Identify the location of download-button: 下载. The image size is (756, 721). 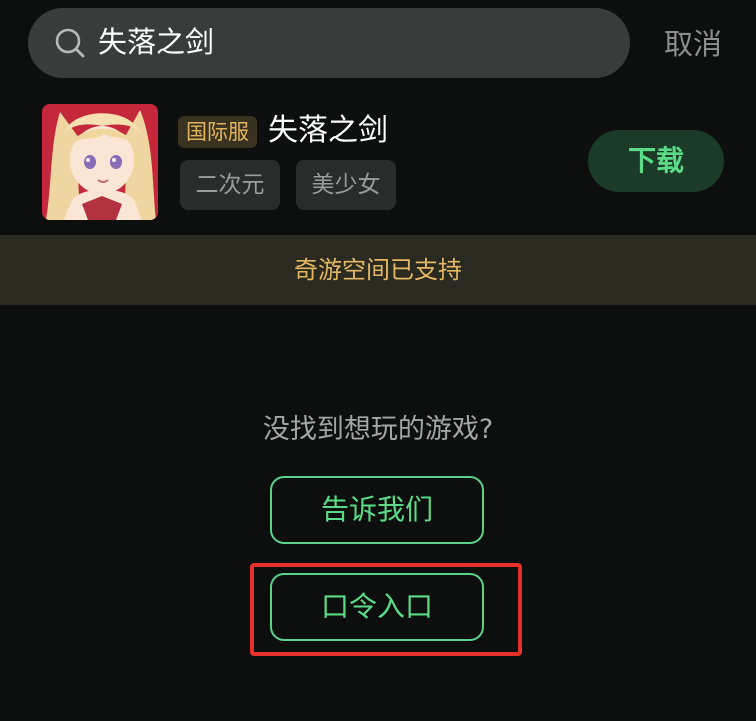
(656, 161).